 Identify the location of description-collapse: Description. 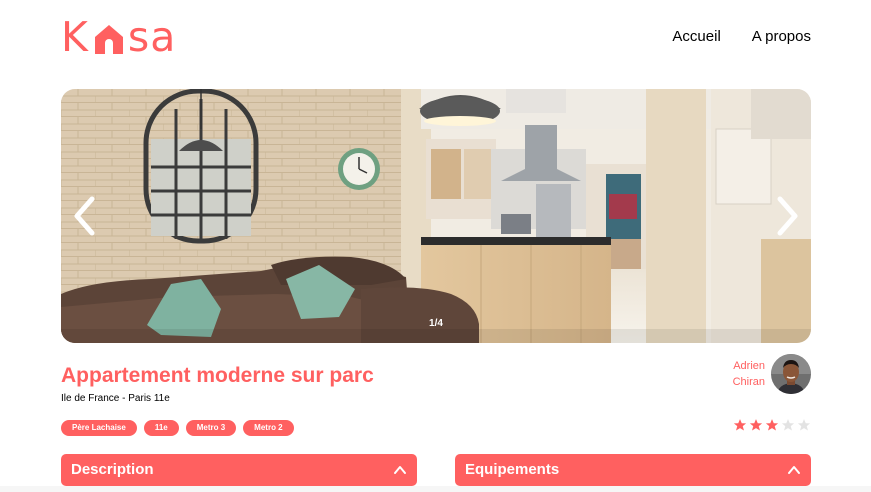
(239, 470).